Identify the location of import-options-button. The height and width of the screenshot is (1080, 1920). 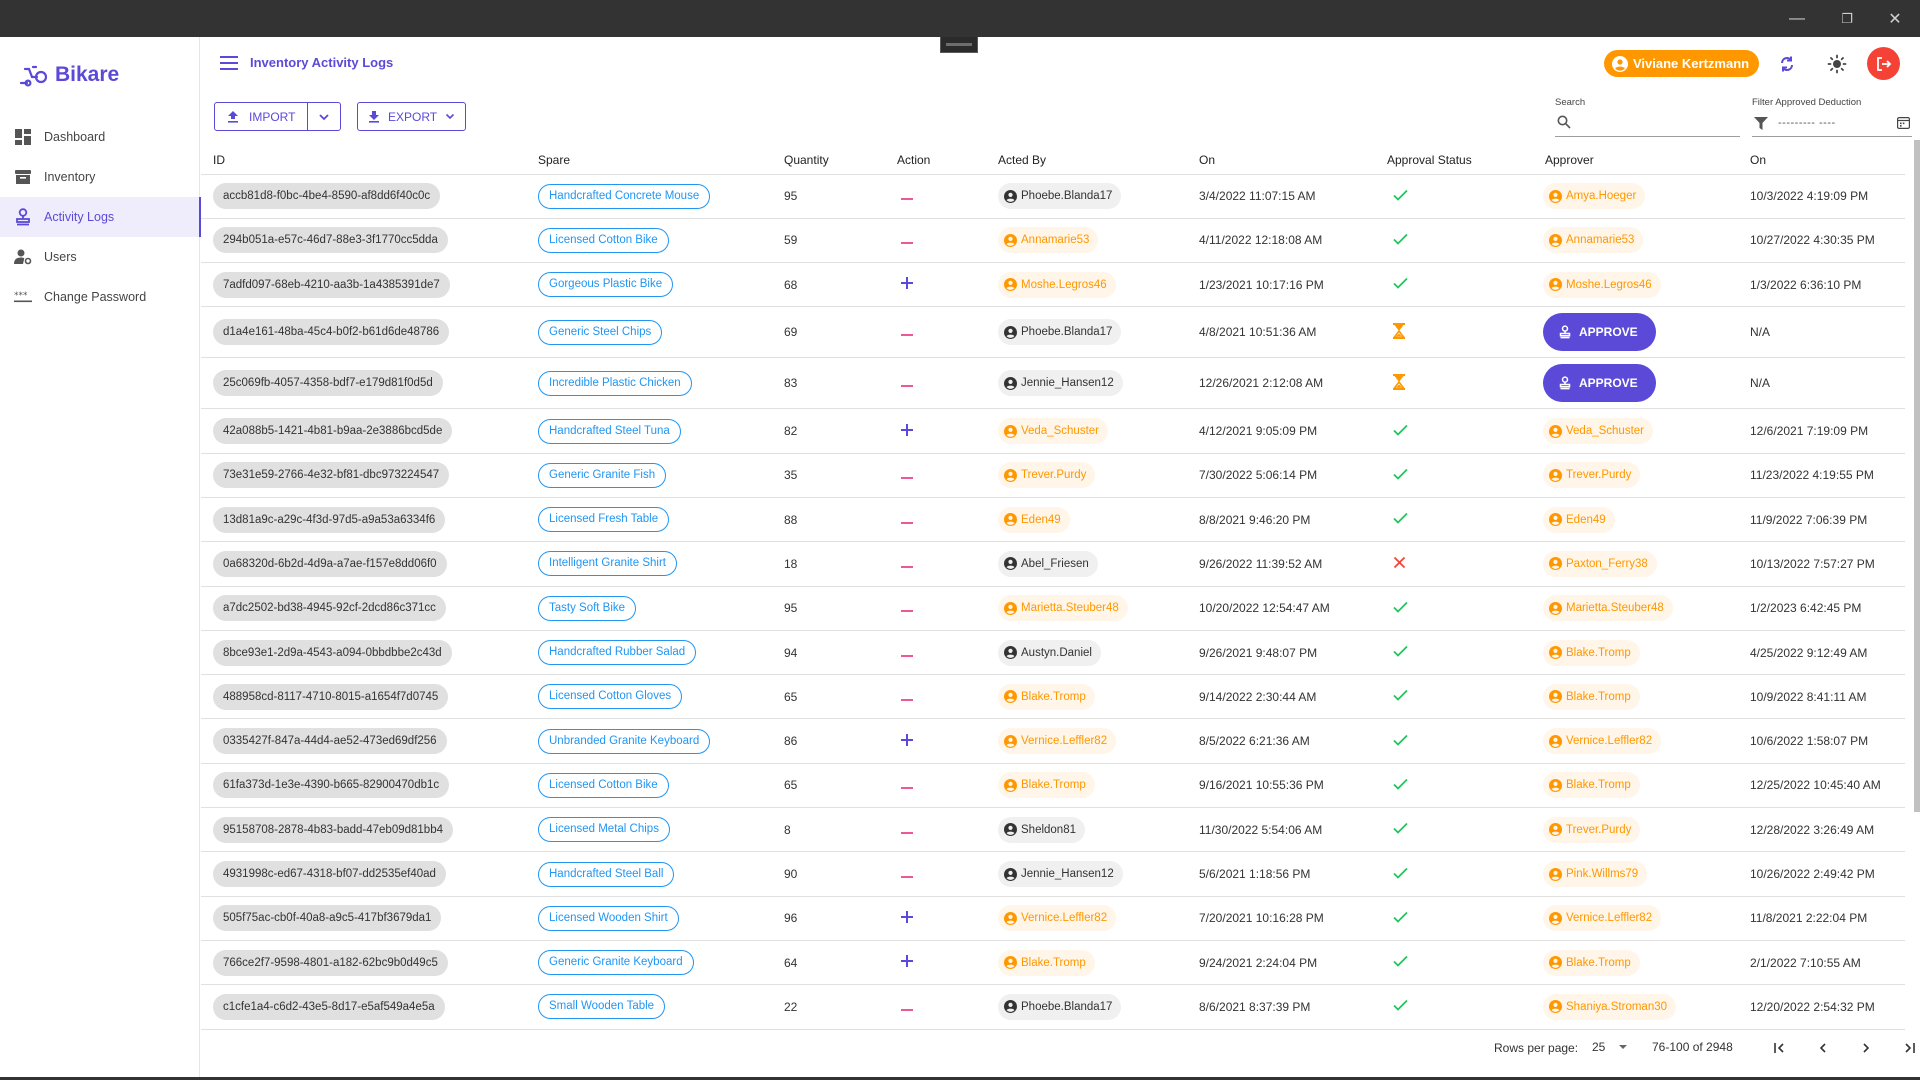
(323, 116).